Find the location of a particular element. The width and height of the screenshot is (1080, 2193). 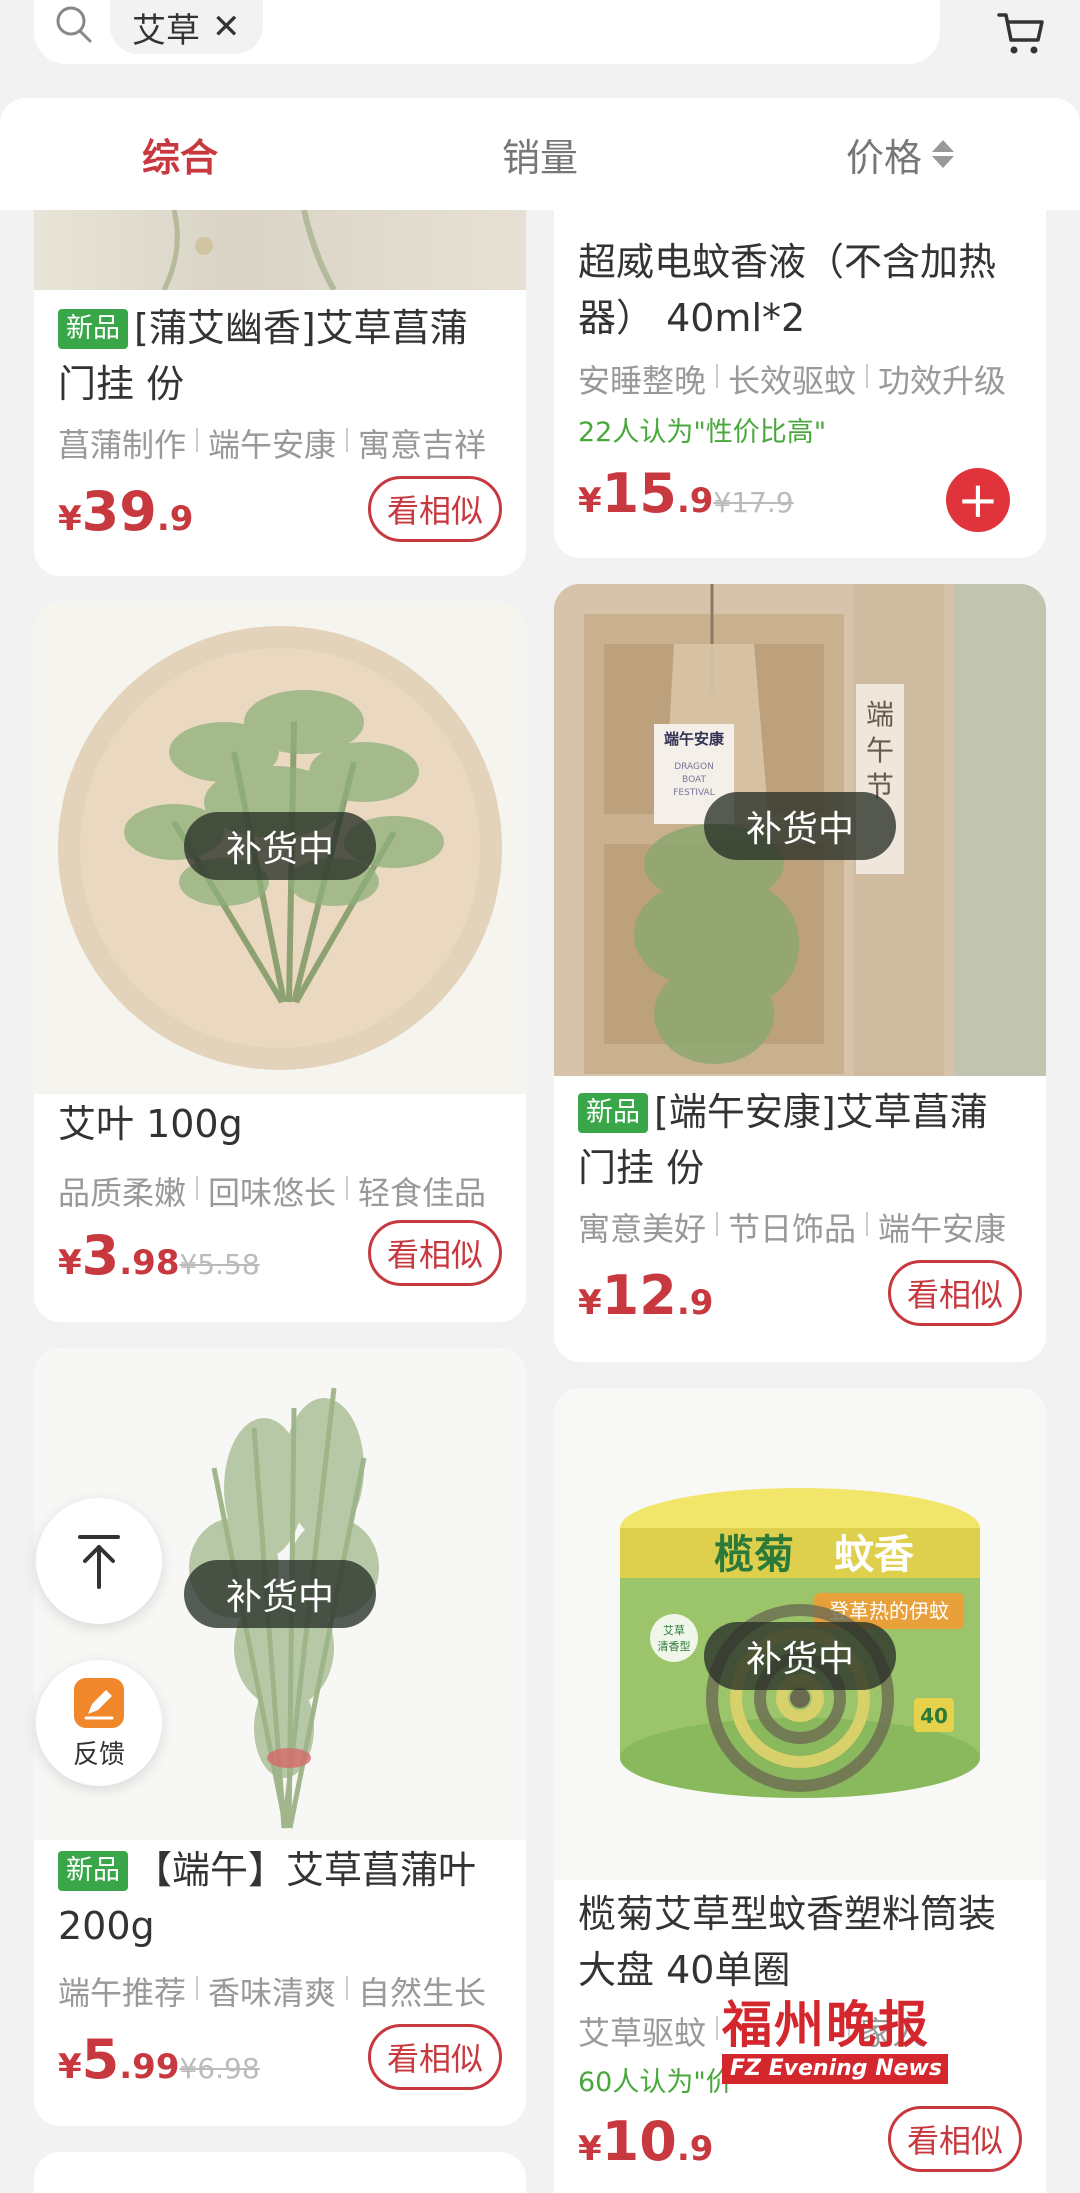

product-tags: 端午推荐 香味清爽 自然生长 is located at coordinates (287, 1991).